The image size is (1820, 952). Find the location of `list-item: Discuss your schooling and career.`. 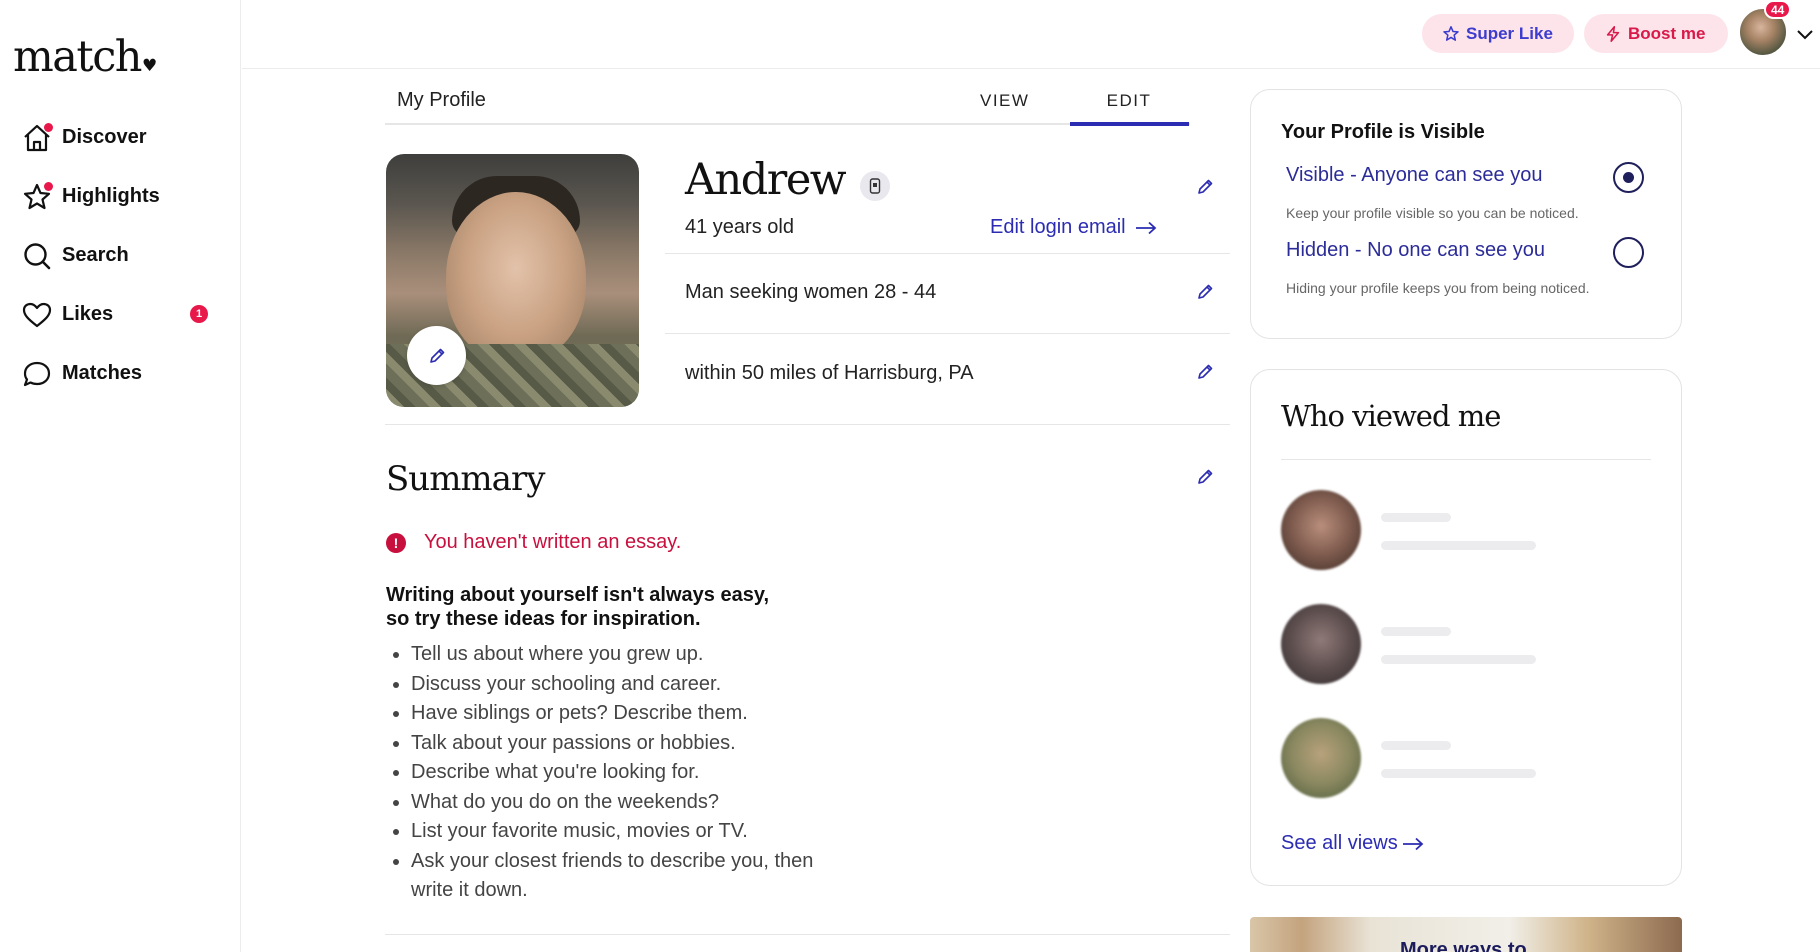

list-item: Discuss your schooling and career. is located at coordinates (621, 685).